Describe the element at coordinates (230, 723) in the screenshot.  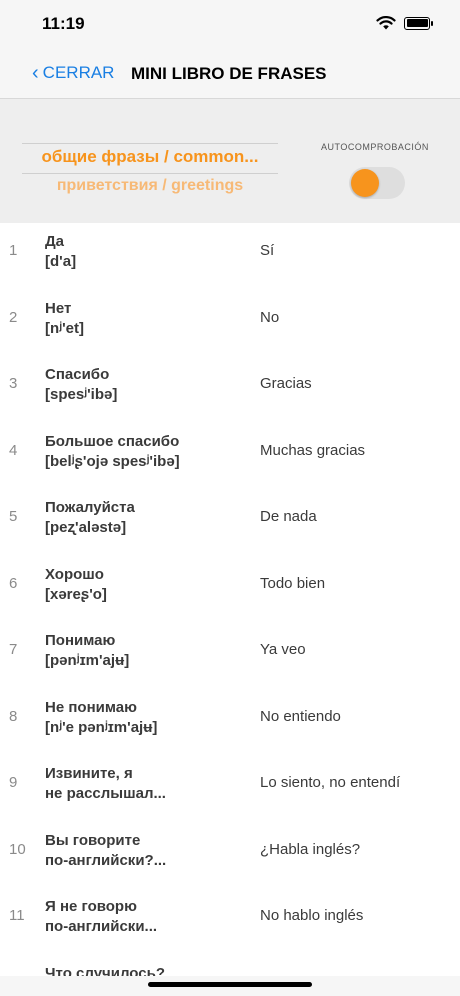
I see `phrase-row: 8 Не понимаю [nʲ'e pənʲɪm'ajʉ] No entiendo` at that location.